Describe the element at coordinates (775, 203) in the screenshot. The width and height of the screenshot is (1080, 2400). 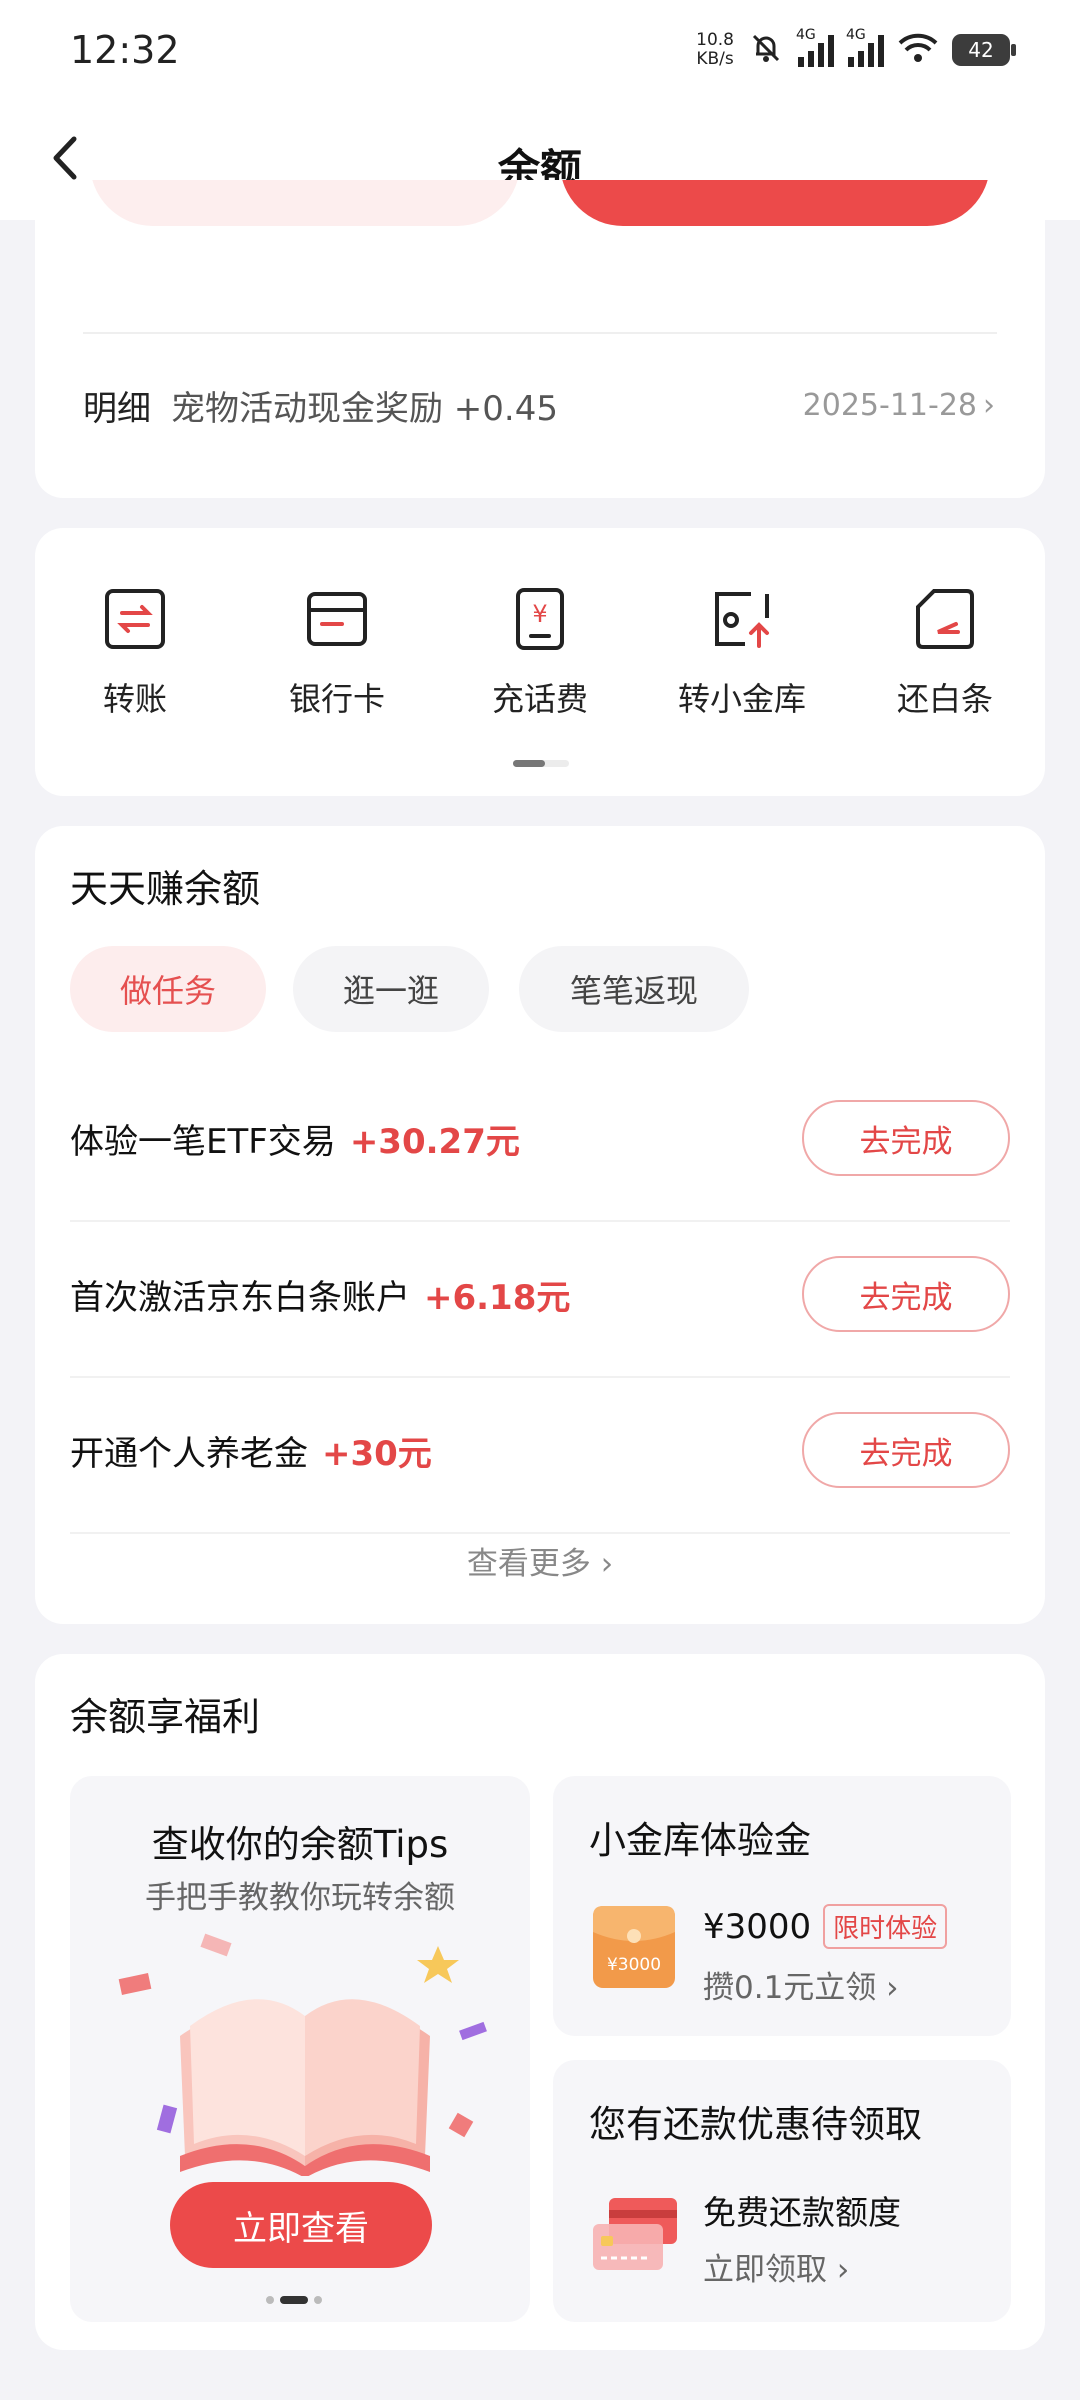
I see `primary-action-button` at that location.